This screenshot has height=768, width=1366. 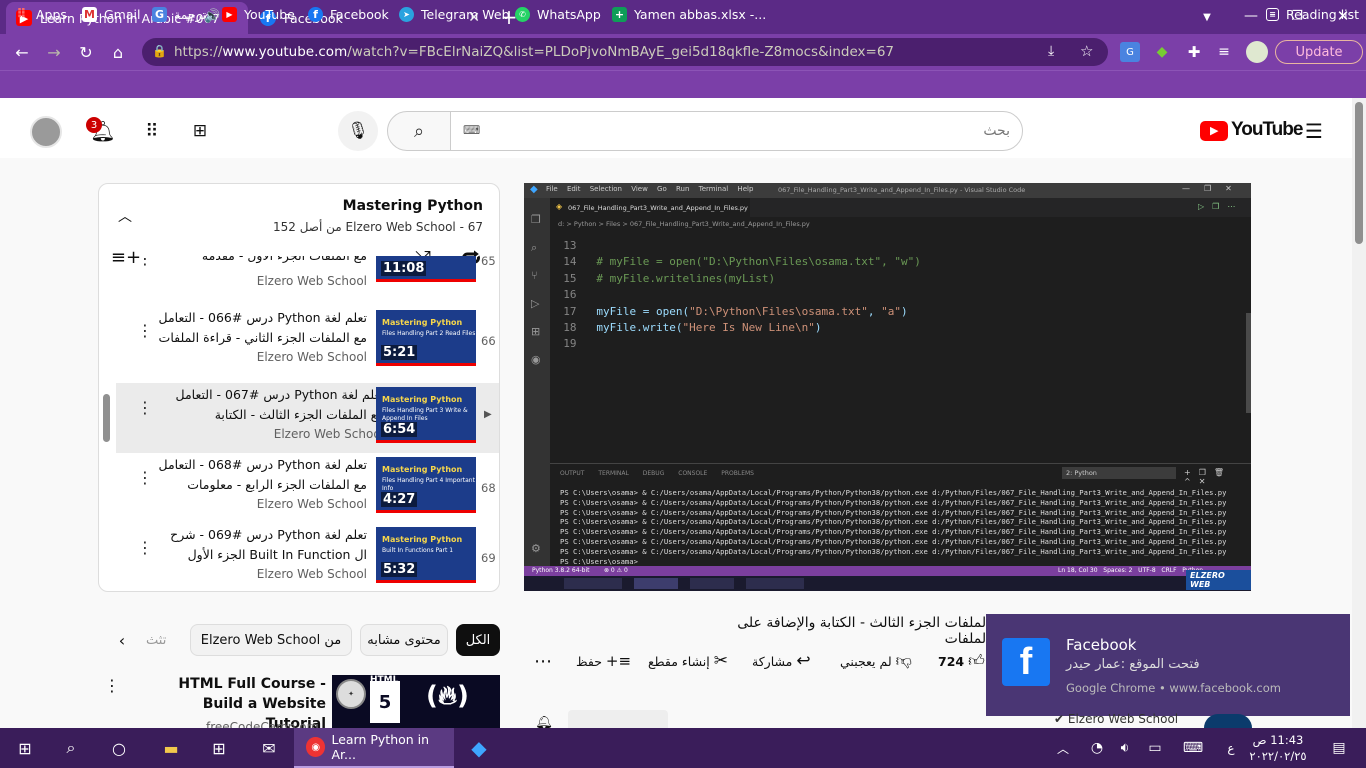 I want to click on create-video-icon: ⊞, so click(x=200, y=131).